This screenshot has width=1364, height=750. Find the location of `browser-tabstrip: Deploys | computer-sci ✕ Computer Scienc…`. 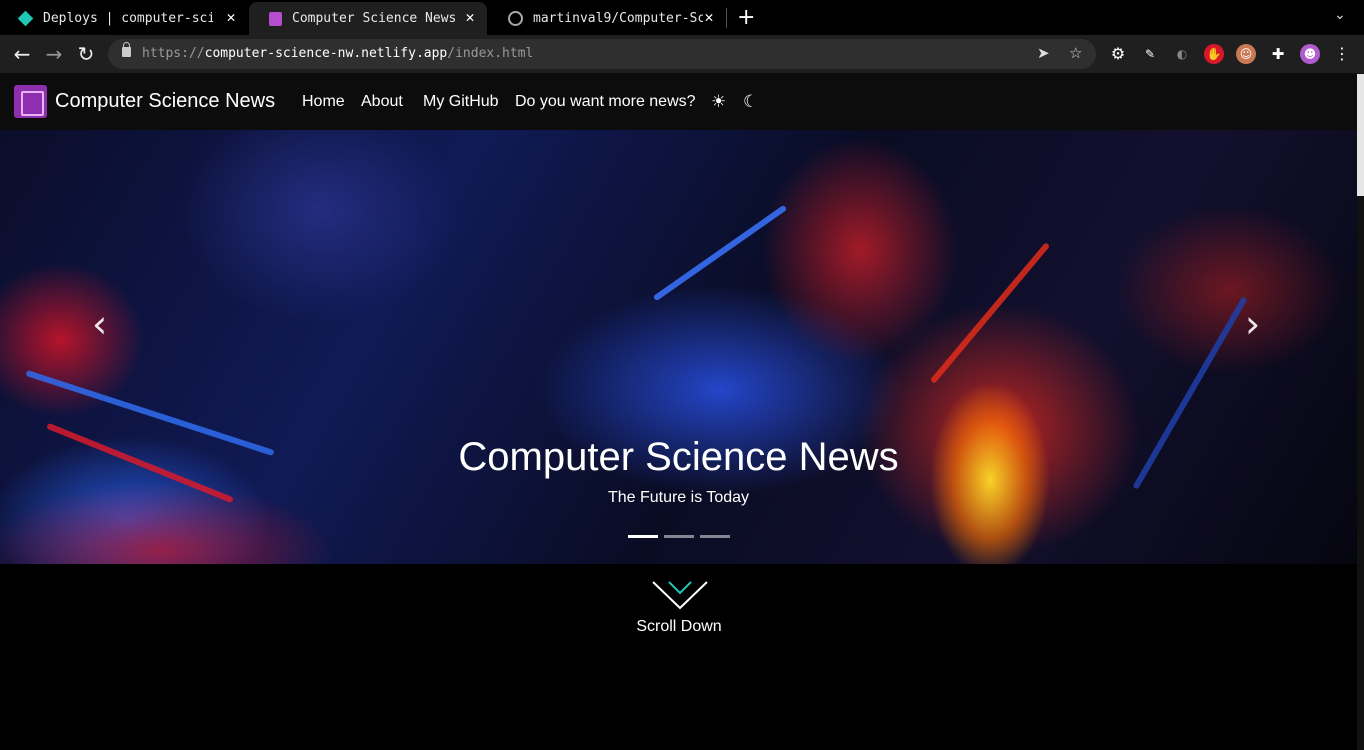

browser-tabstrip: Deploys | computer-sci ✕ Computer Scienc… is located at coordinates (682, 17).